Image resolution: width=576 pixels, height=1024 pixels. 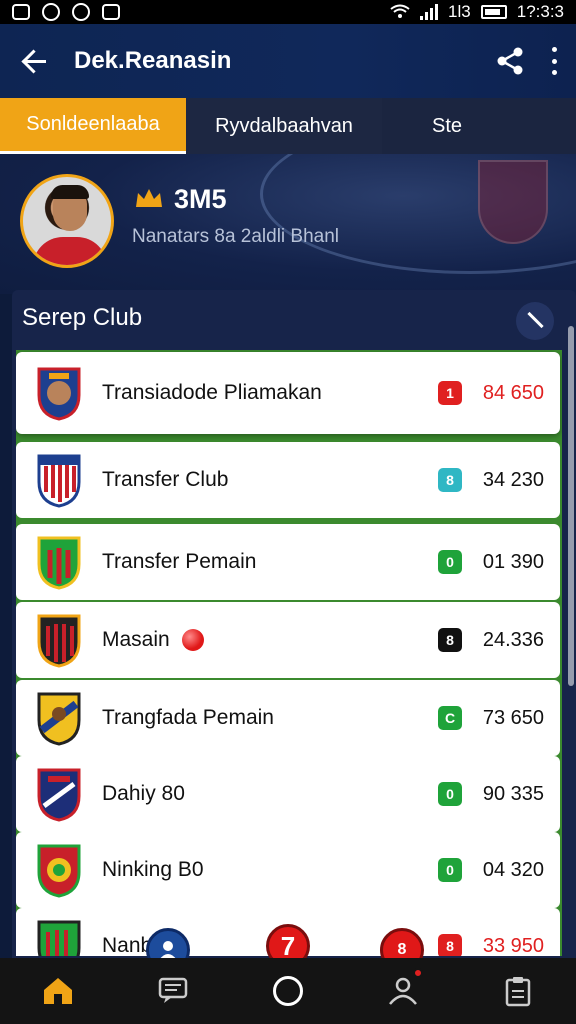 I want to click on nav-profile, so click(x=403, y=991).